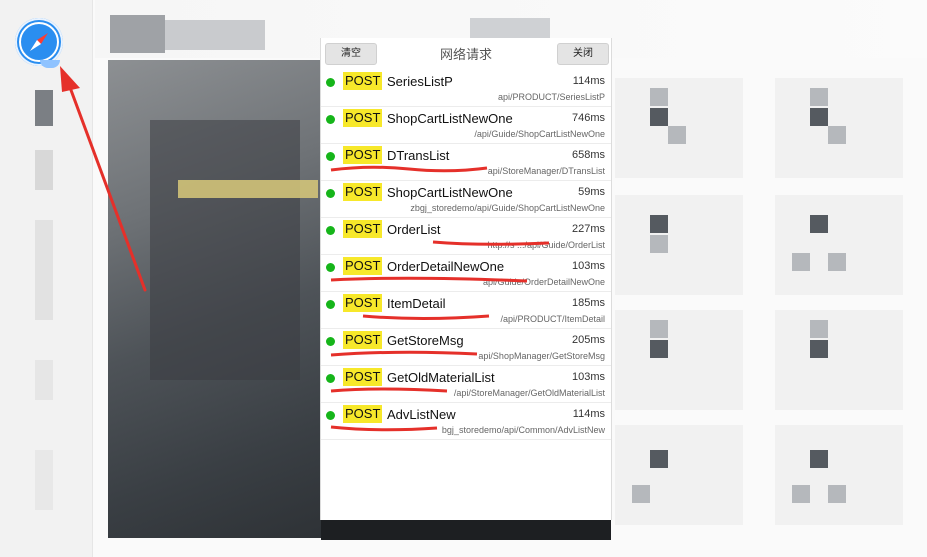 This screenshot has height=557, width=927. I want to click on blurred-figure, so click(225, 250).